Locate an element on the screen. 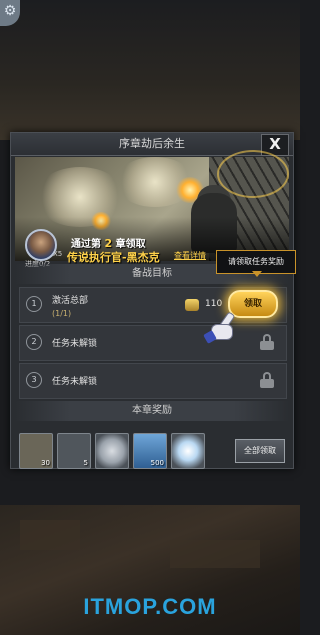  task-number: 2 is located at coordinates (34, 342).